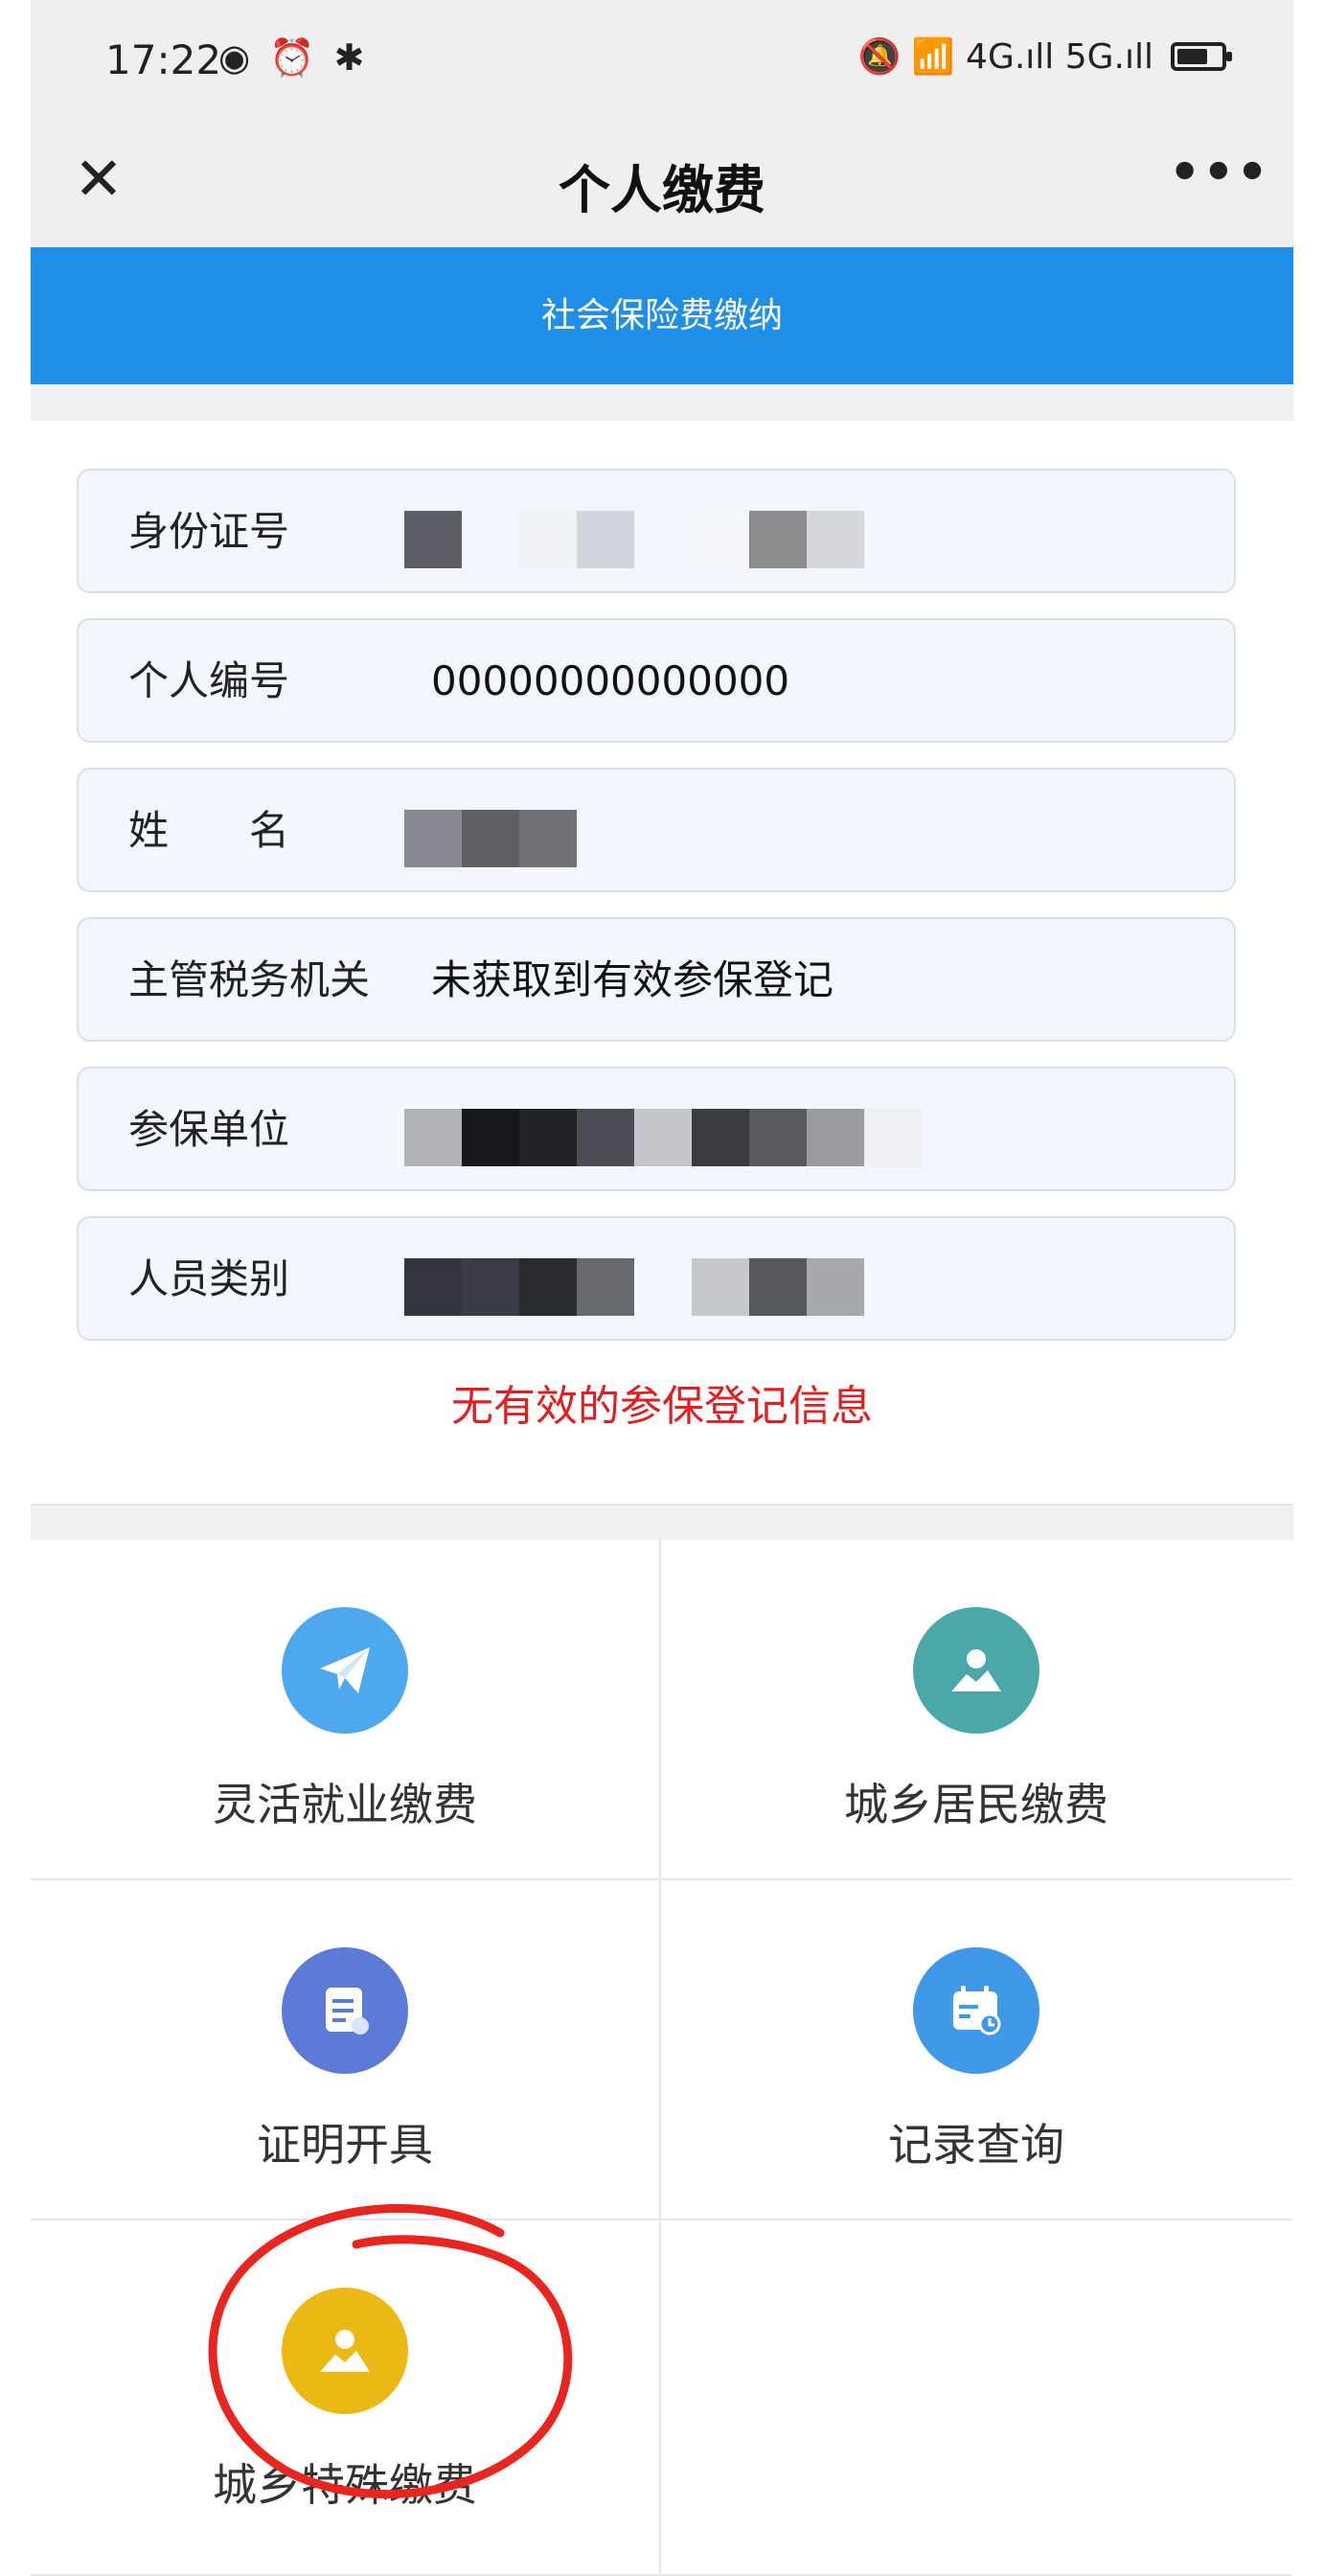 The height and width of the screenshot is (2576, 1324). What do you see at coordinates (249, 979) in the screenshot?
I see `info-label: 主管税务机关` at bounding box center [249, 979].